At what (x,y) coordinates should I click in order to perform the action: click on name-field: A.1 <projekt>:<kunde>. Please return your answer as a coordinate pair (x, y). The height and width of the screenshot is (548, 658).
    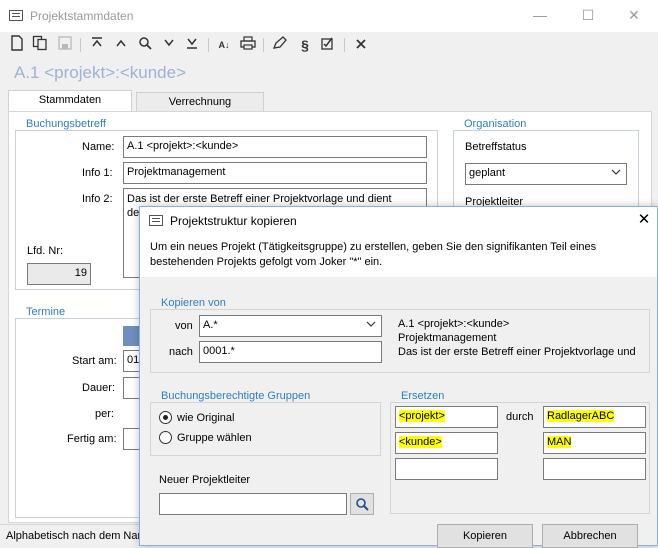
    Looking at the image, I should click on (275, 147).